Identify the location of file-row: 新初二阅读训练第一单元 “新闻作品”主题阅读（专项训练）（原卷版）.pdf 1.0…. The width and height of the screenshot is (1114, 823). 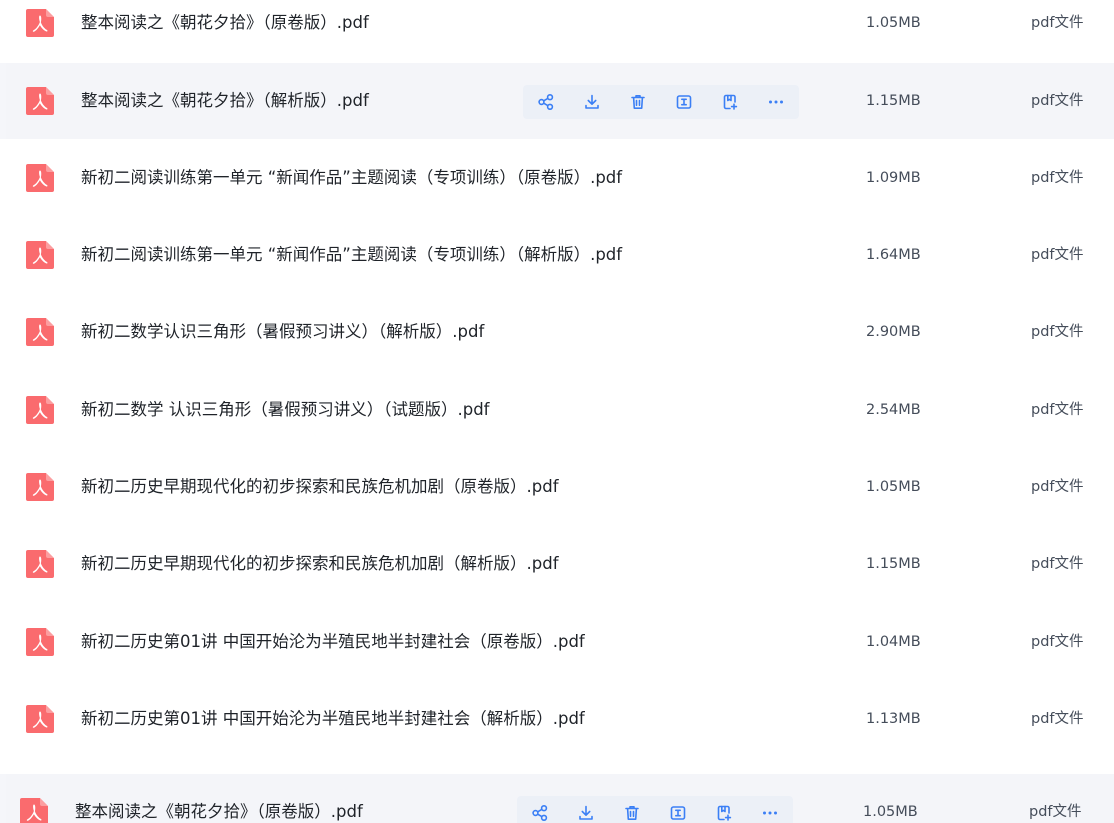
(557, 178).